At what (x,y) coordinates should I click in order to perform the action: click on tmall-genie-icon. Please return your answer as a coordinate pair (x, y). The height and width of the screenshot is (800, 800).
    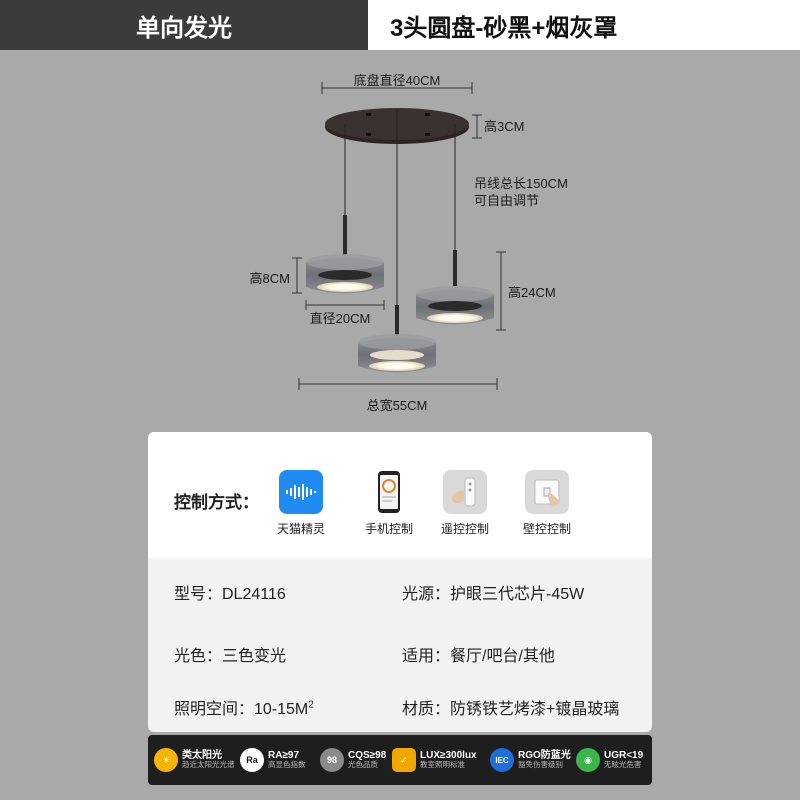
    Looking at the image, I should click on (301, 492).